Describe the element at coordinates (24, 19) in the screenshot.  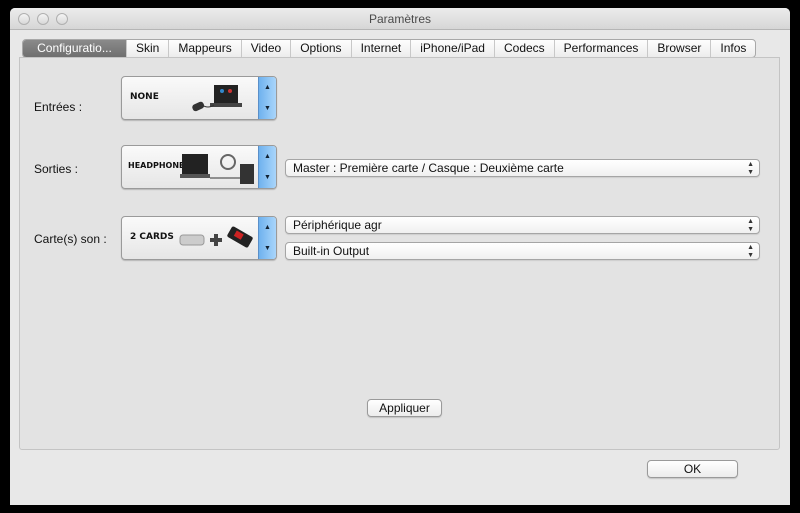
I see `close-button` at that location.